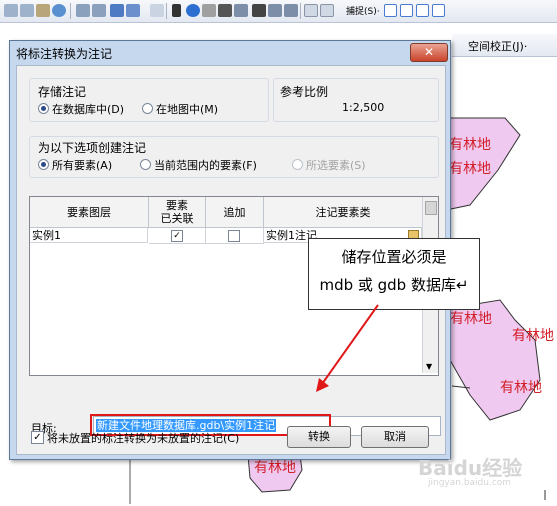 The image size is (557, 506). I want to click on baidu-watermark-url: jingyan.baidu.com, so click(470, 483).